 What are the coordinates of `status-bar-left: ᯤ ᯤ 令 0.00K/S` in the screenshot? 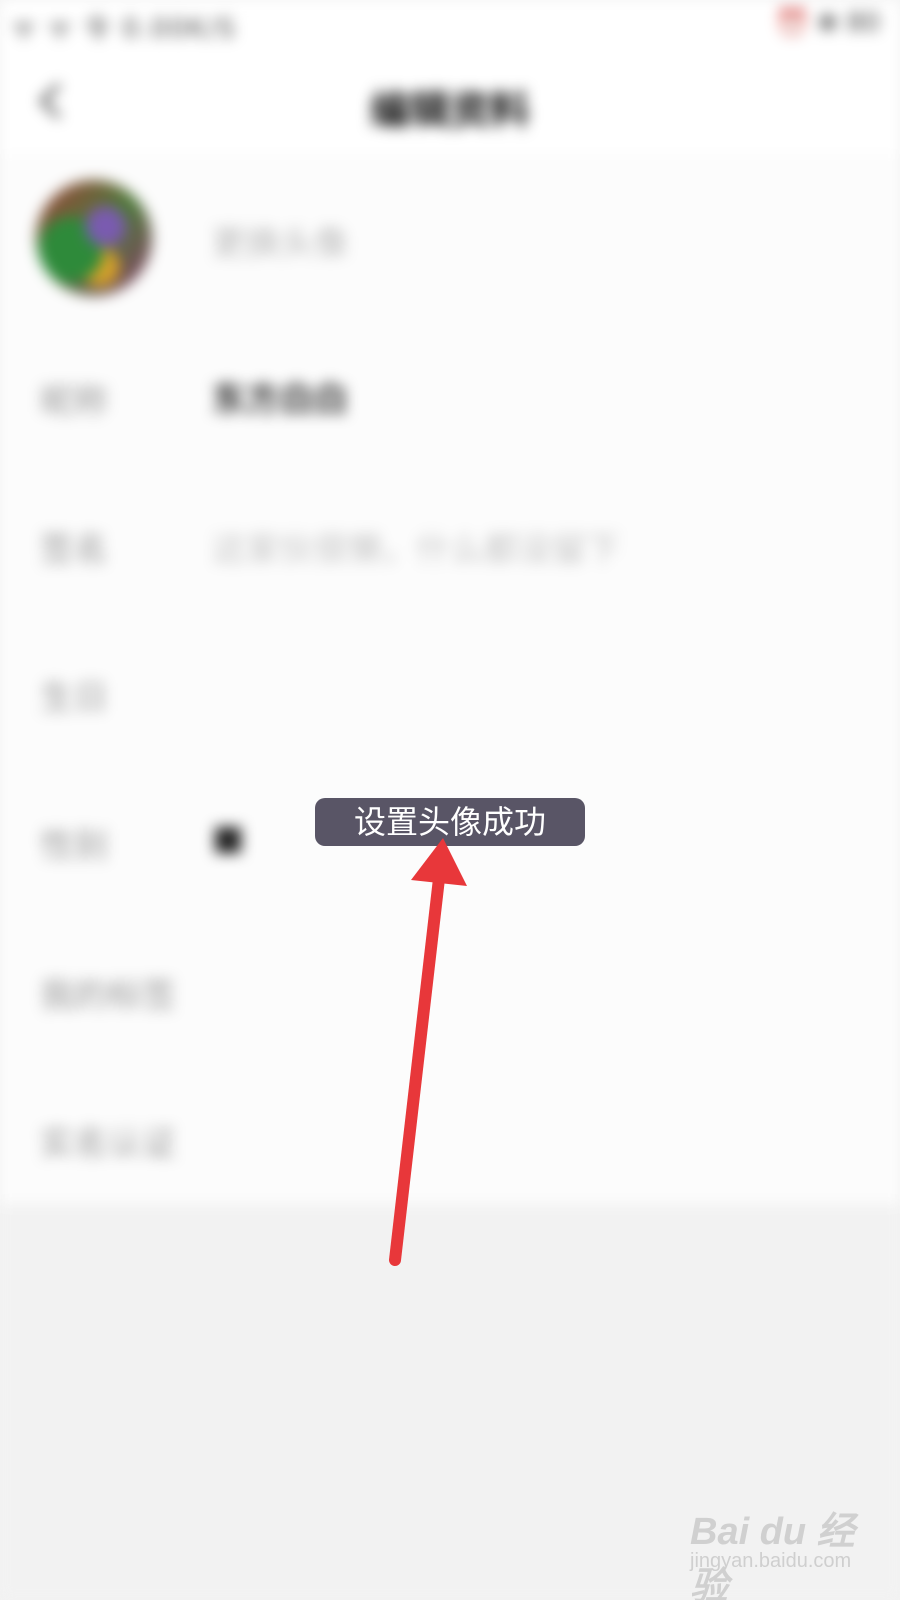 It's located at (124, 29).